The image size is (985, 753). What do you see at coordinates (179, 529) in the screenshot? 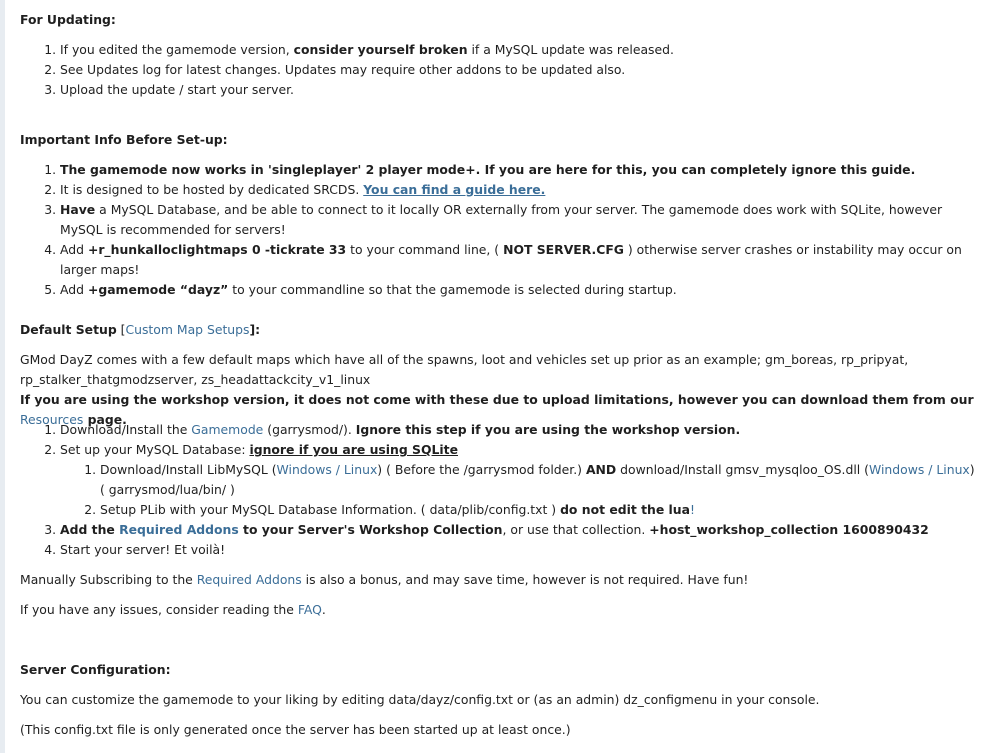
I see `required-addons-link: Required Addons` at bounding box center [179, 529].